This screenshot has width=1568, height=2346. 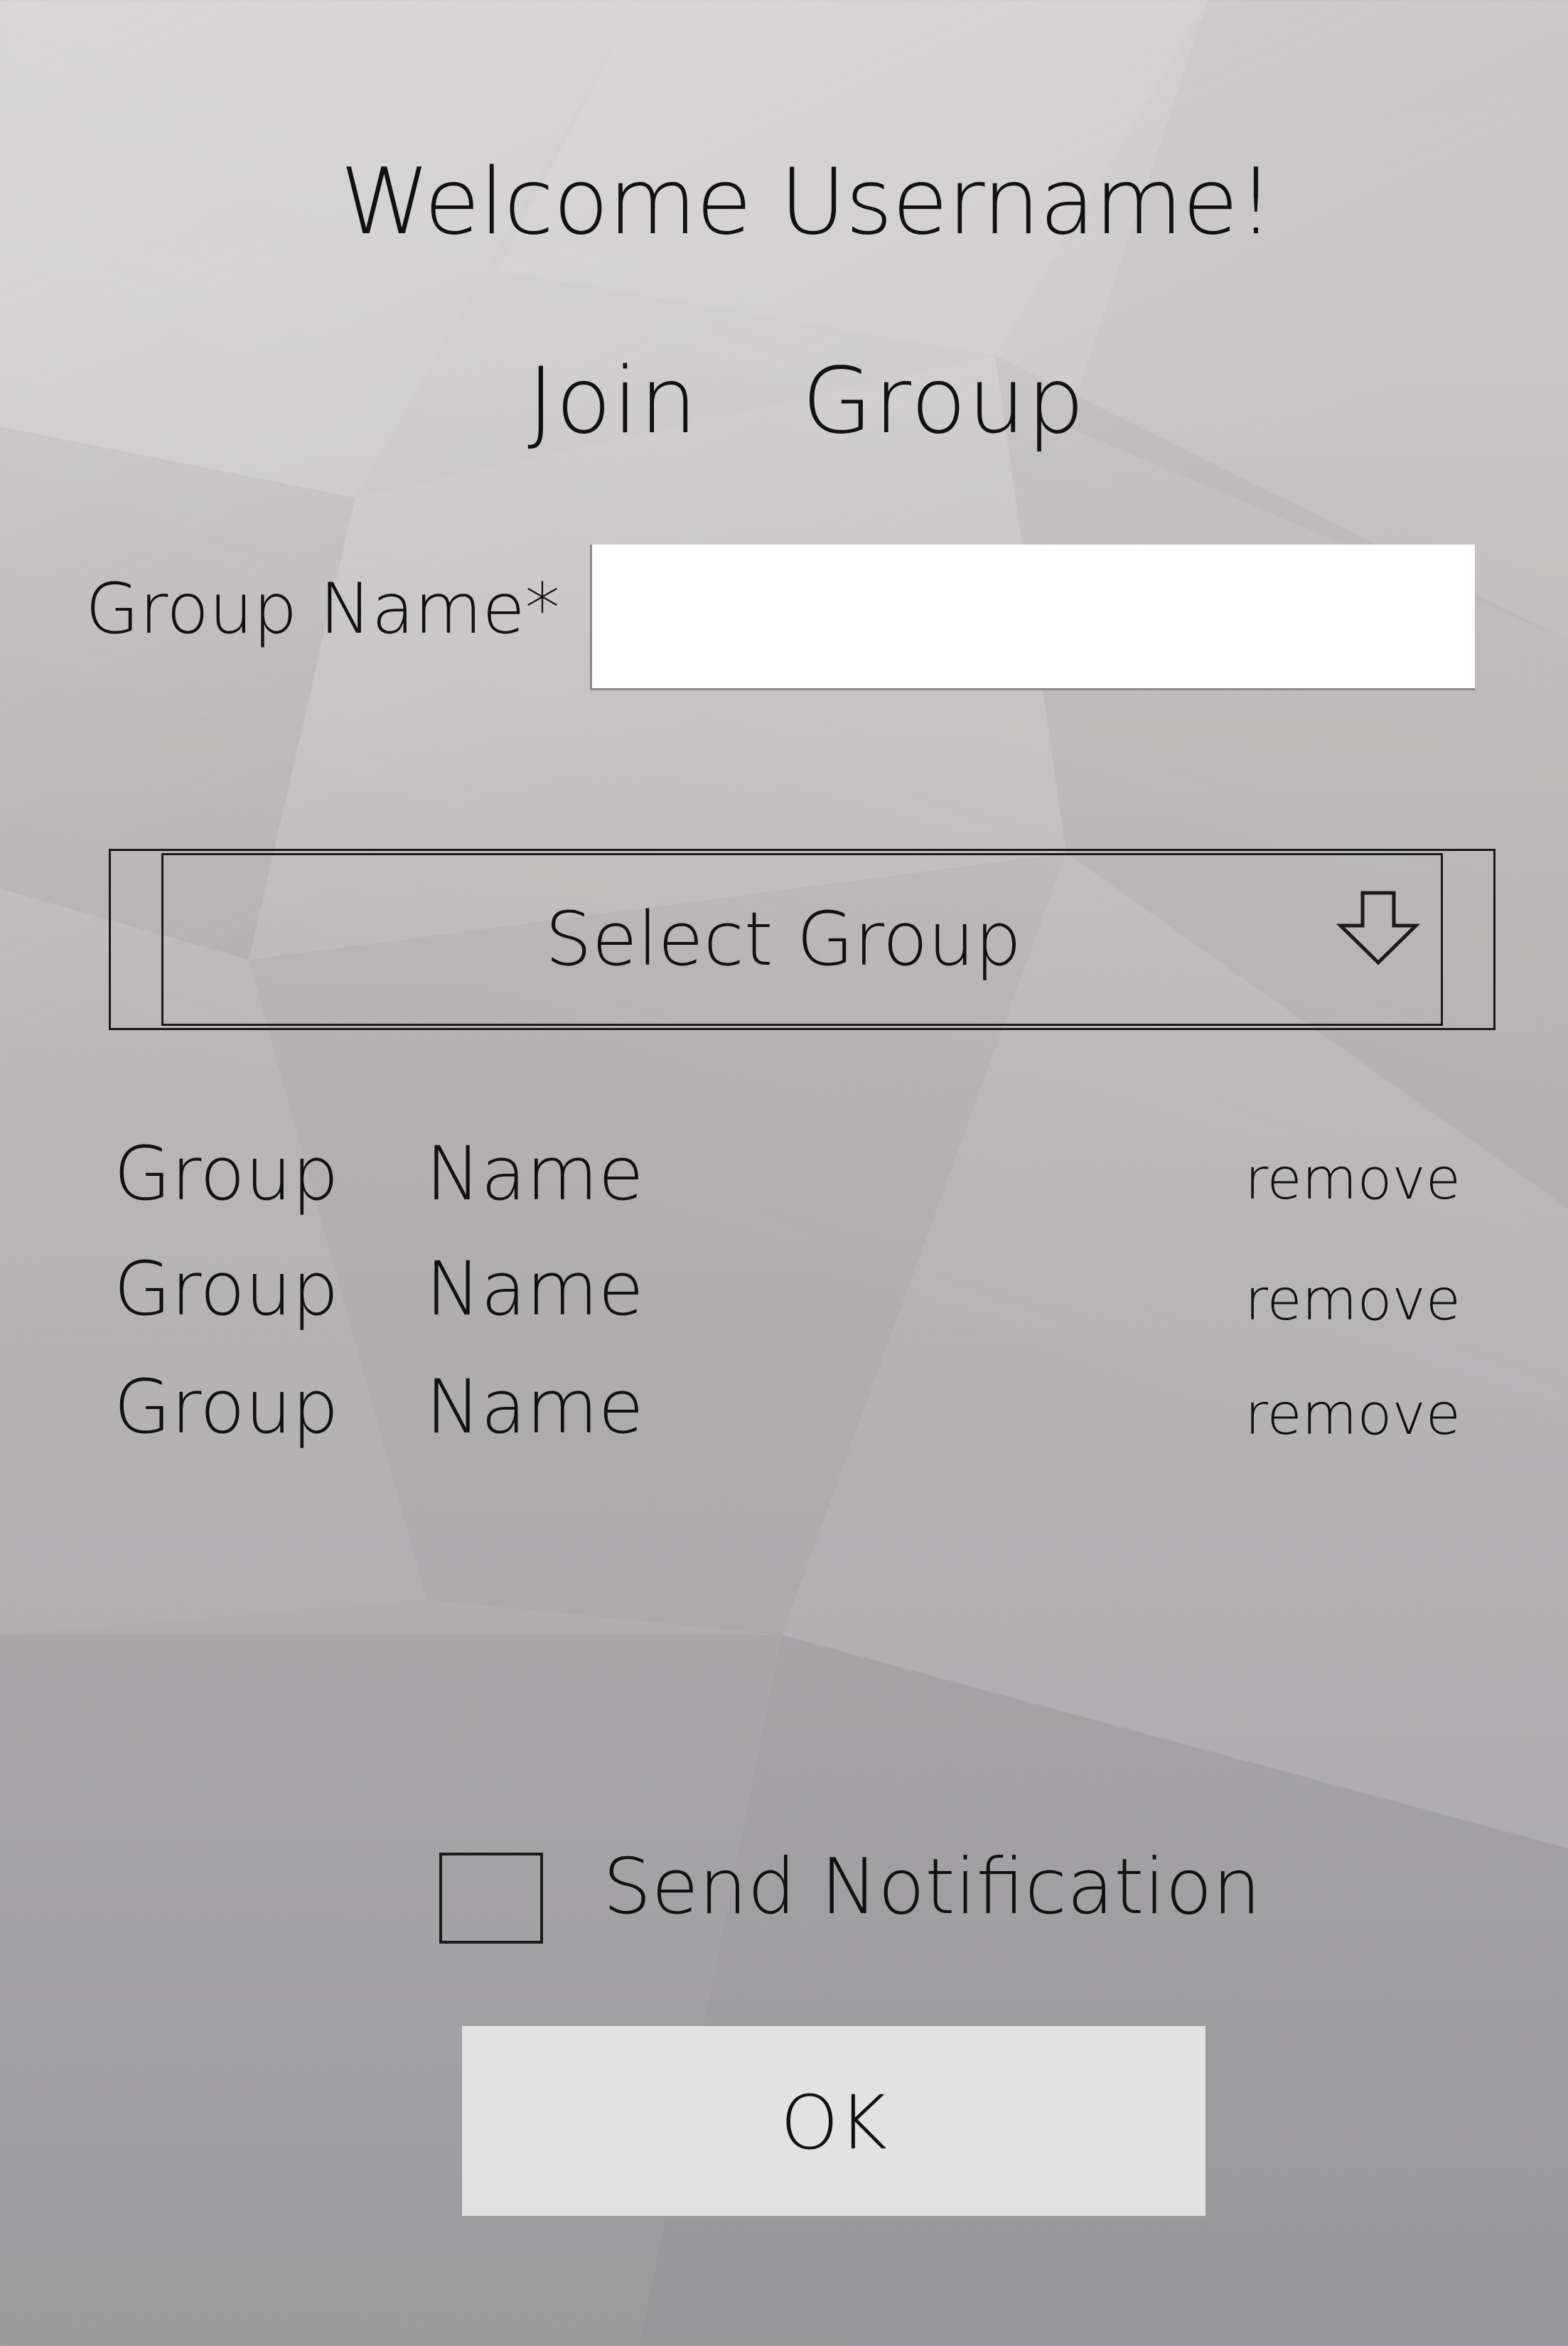 I want to click on group-name-input, so click(x=1032, y=617).